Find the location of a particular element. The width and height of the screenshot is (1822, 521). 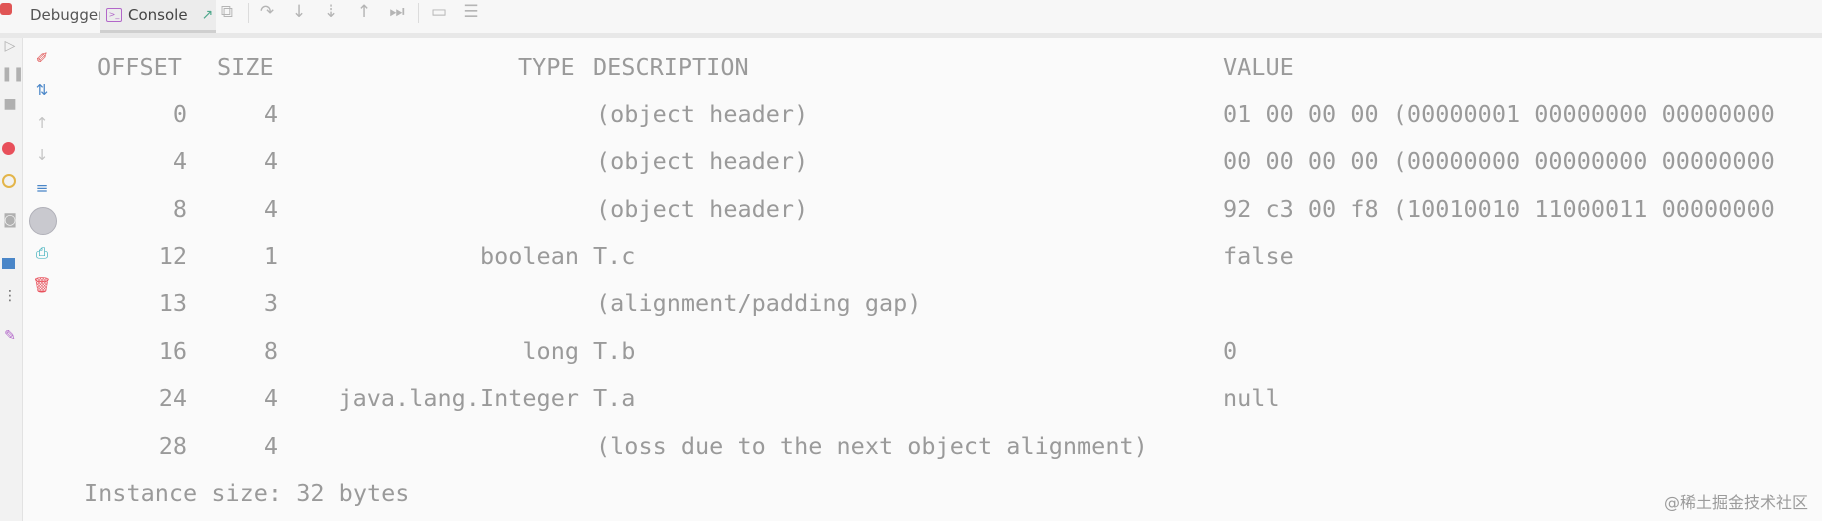

layout-icon is located at coordinates (8, 263).